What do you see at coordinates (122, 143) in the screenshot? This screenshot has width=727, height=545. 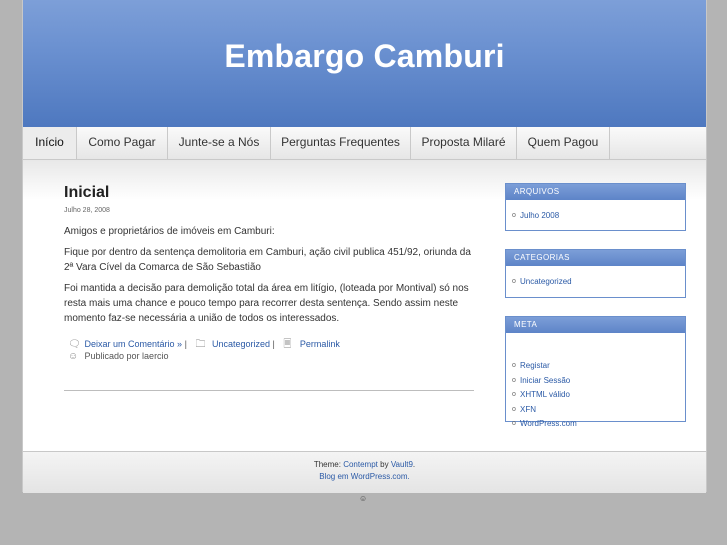 I see `nav-item-como-pagar: Como Pagar` at bounding box center [122, 143].